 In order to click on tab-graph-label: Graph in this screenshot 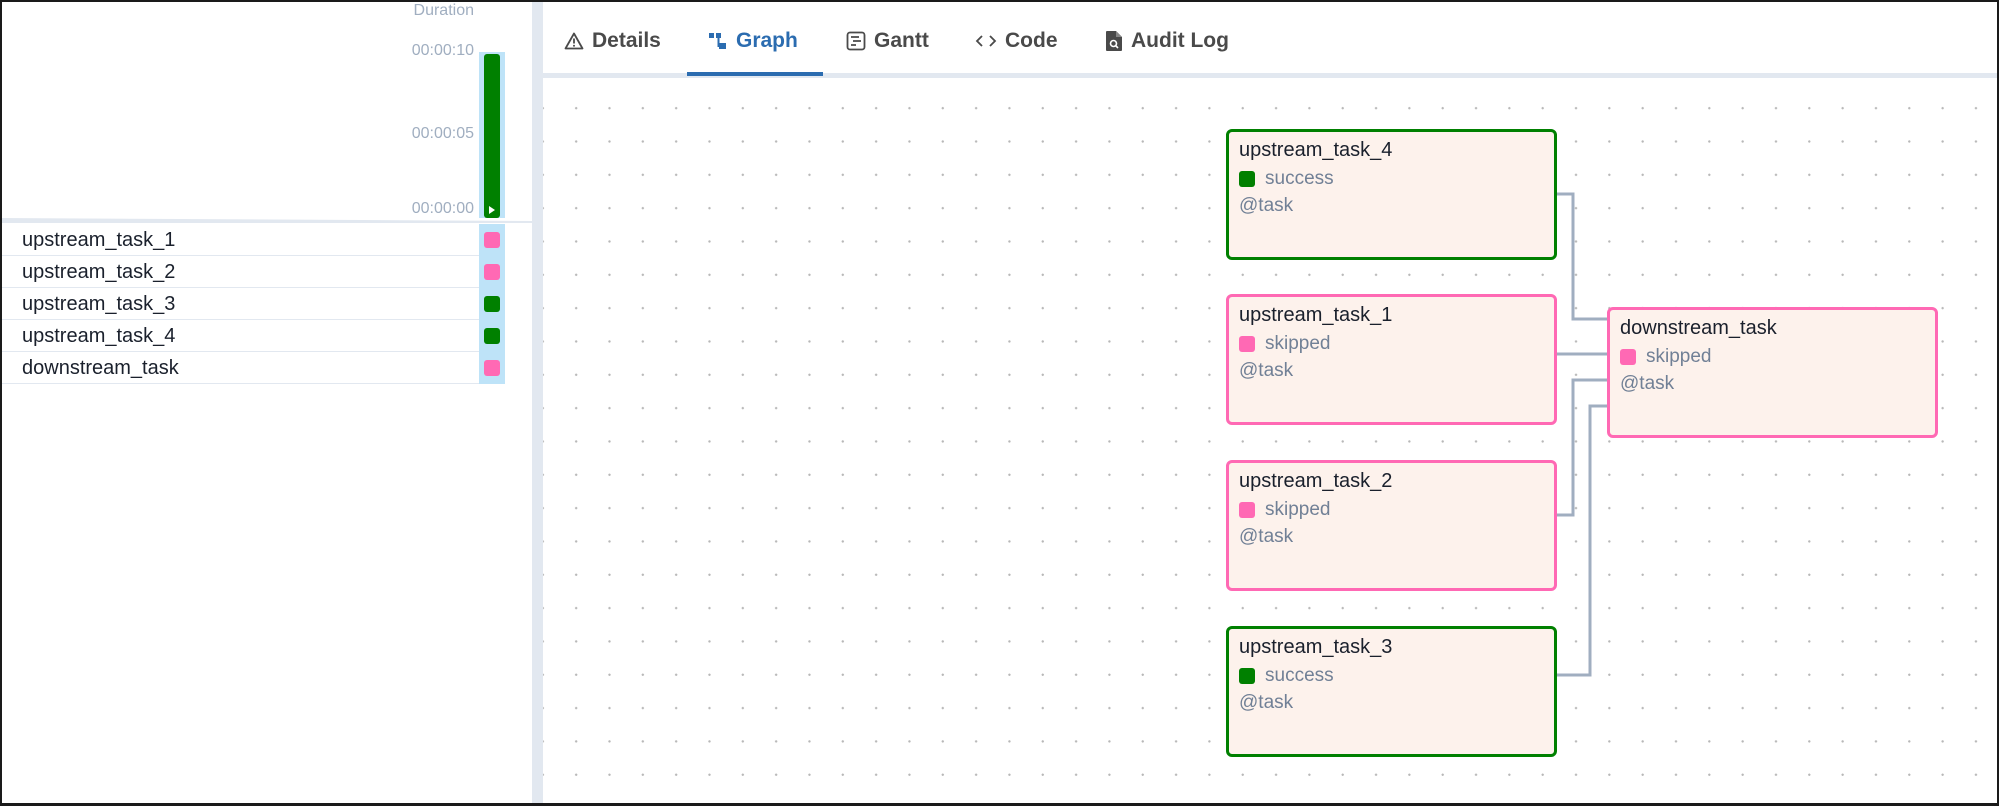, I will do `click(767, 40)`.